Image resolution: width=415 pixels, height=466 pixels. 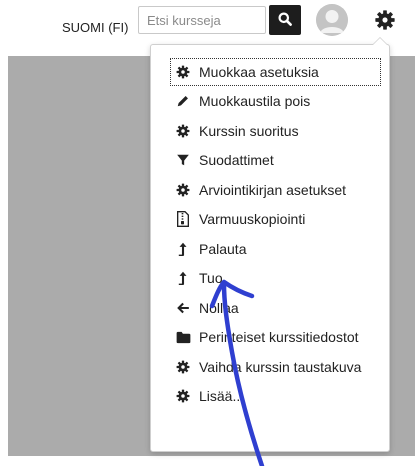 What do you see at coordinates (183, 219) in the screenshot?
I see `file-archive-icon` at bounding box center [183, 219].